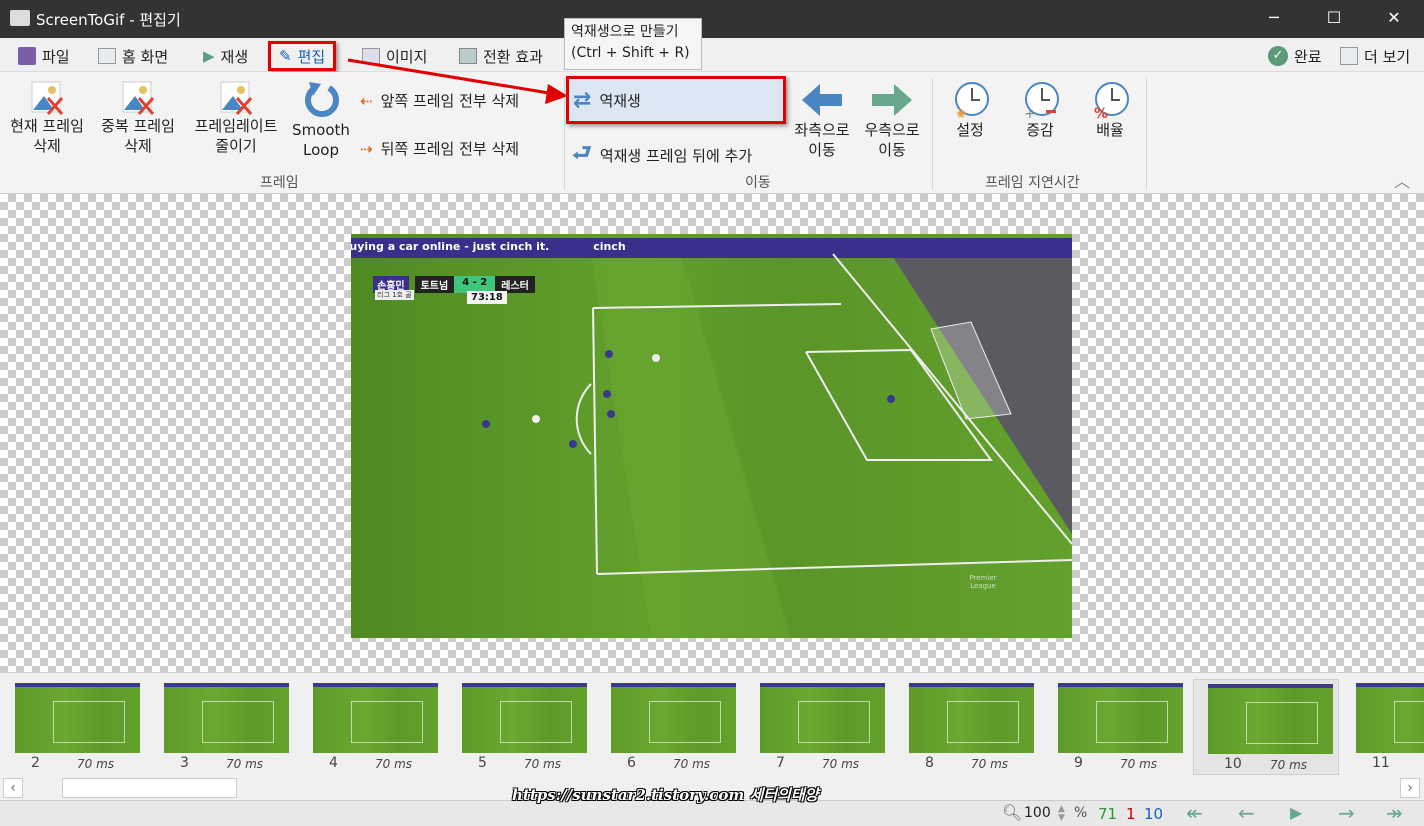 The width and height of the screenshot is (1424, 826). Describe the element at coordinates (609, 246) in the screenshot. I see `ad-board-brand: cinch` at that location.